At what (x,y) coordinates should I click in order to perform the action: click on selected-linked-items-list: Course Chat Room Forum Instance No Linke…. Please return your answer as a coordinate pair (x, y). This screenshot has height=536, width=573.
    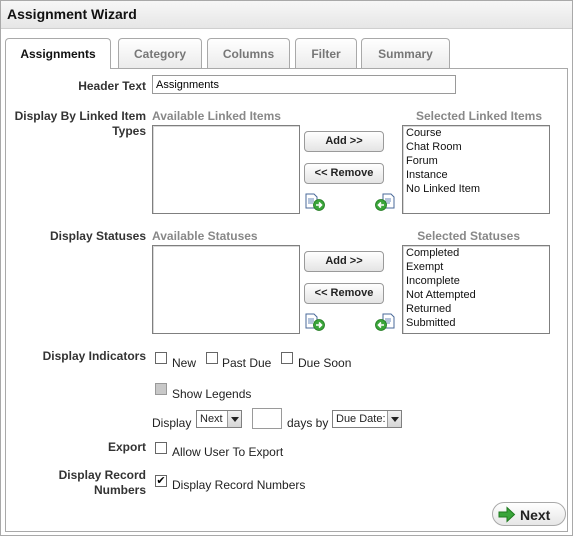
    Looking at the image, I should click on (476, 169).